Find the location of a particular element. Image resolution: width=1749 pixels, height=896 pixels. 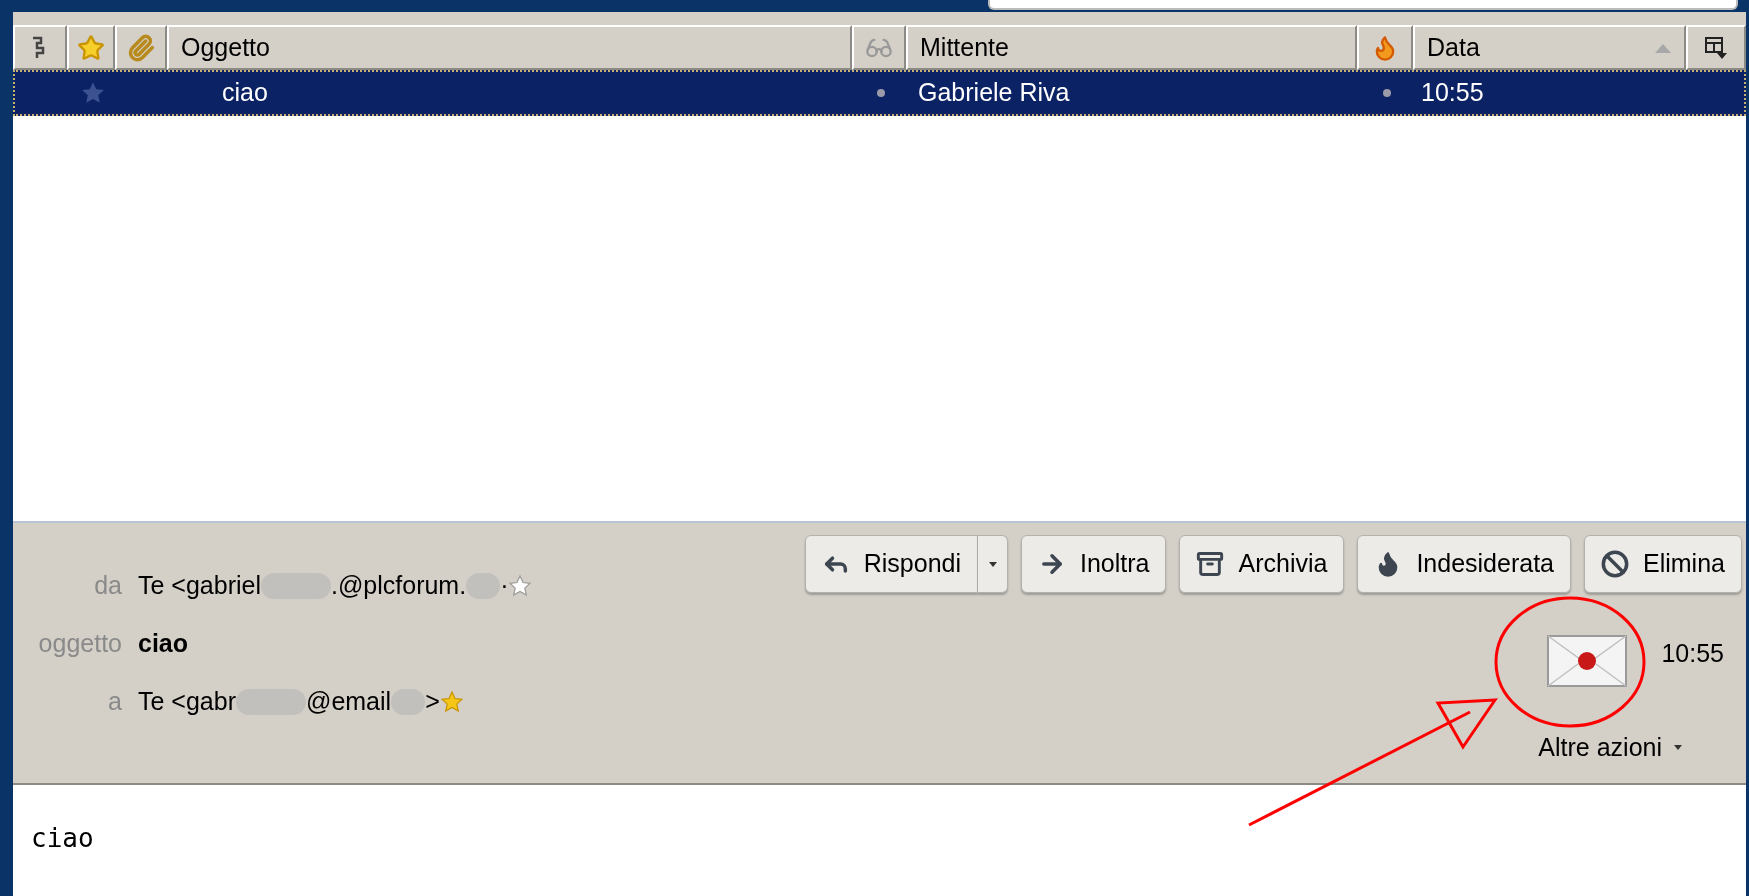

envelope-icon is located at coordinates (1587, 661).